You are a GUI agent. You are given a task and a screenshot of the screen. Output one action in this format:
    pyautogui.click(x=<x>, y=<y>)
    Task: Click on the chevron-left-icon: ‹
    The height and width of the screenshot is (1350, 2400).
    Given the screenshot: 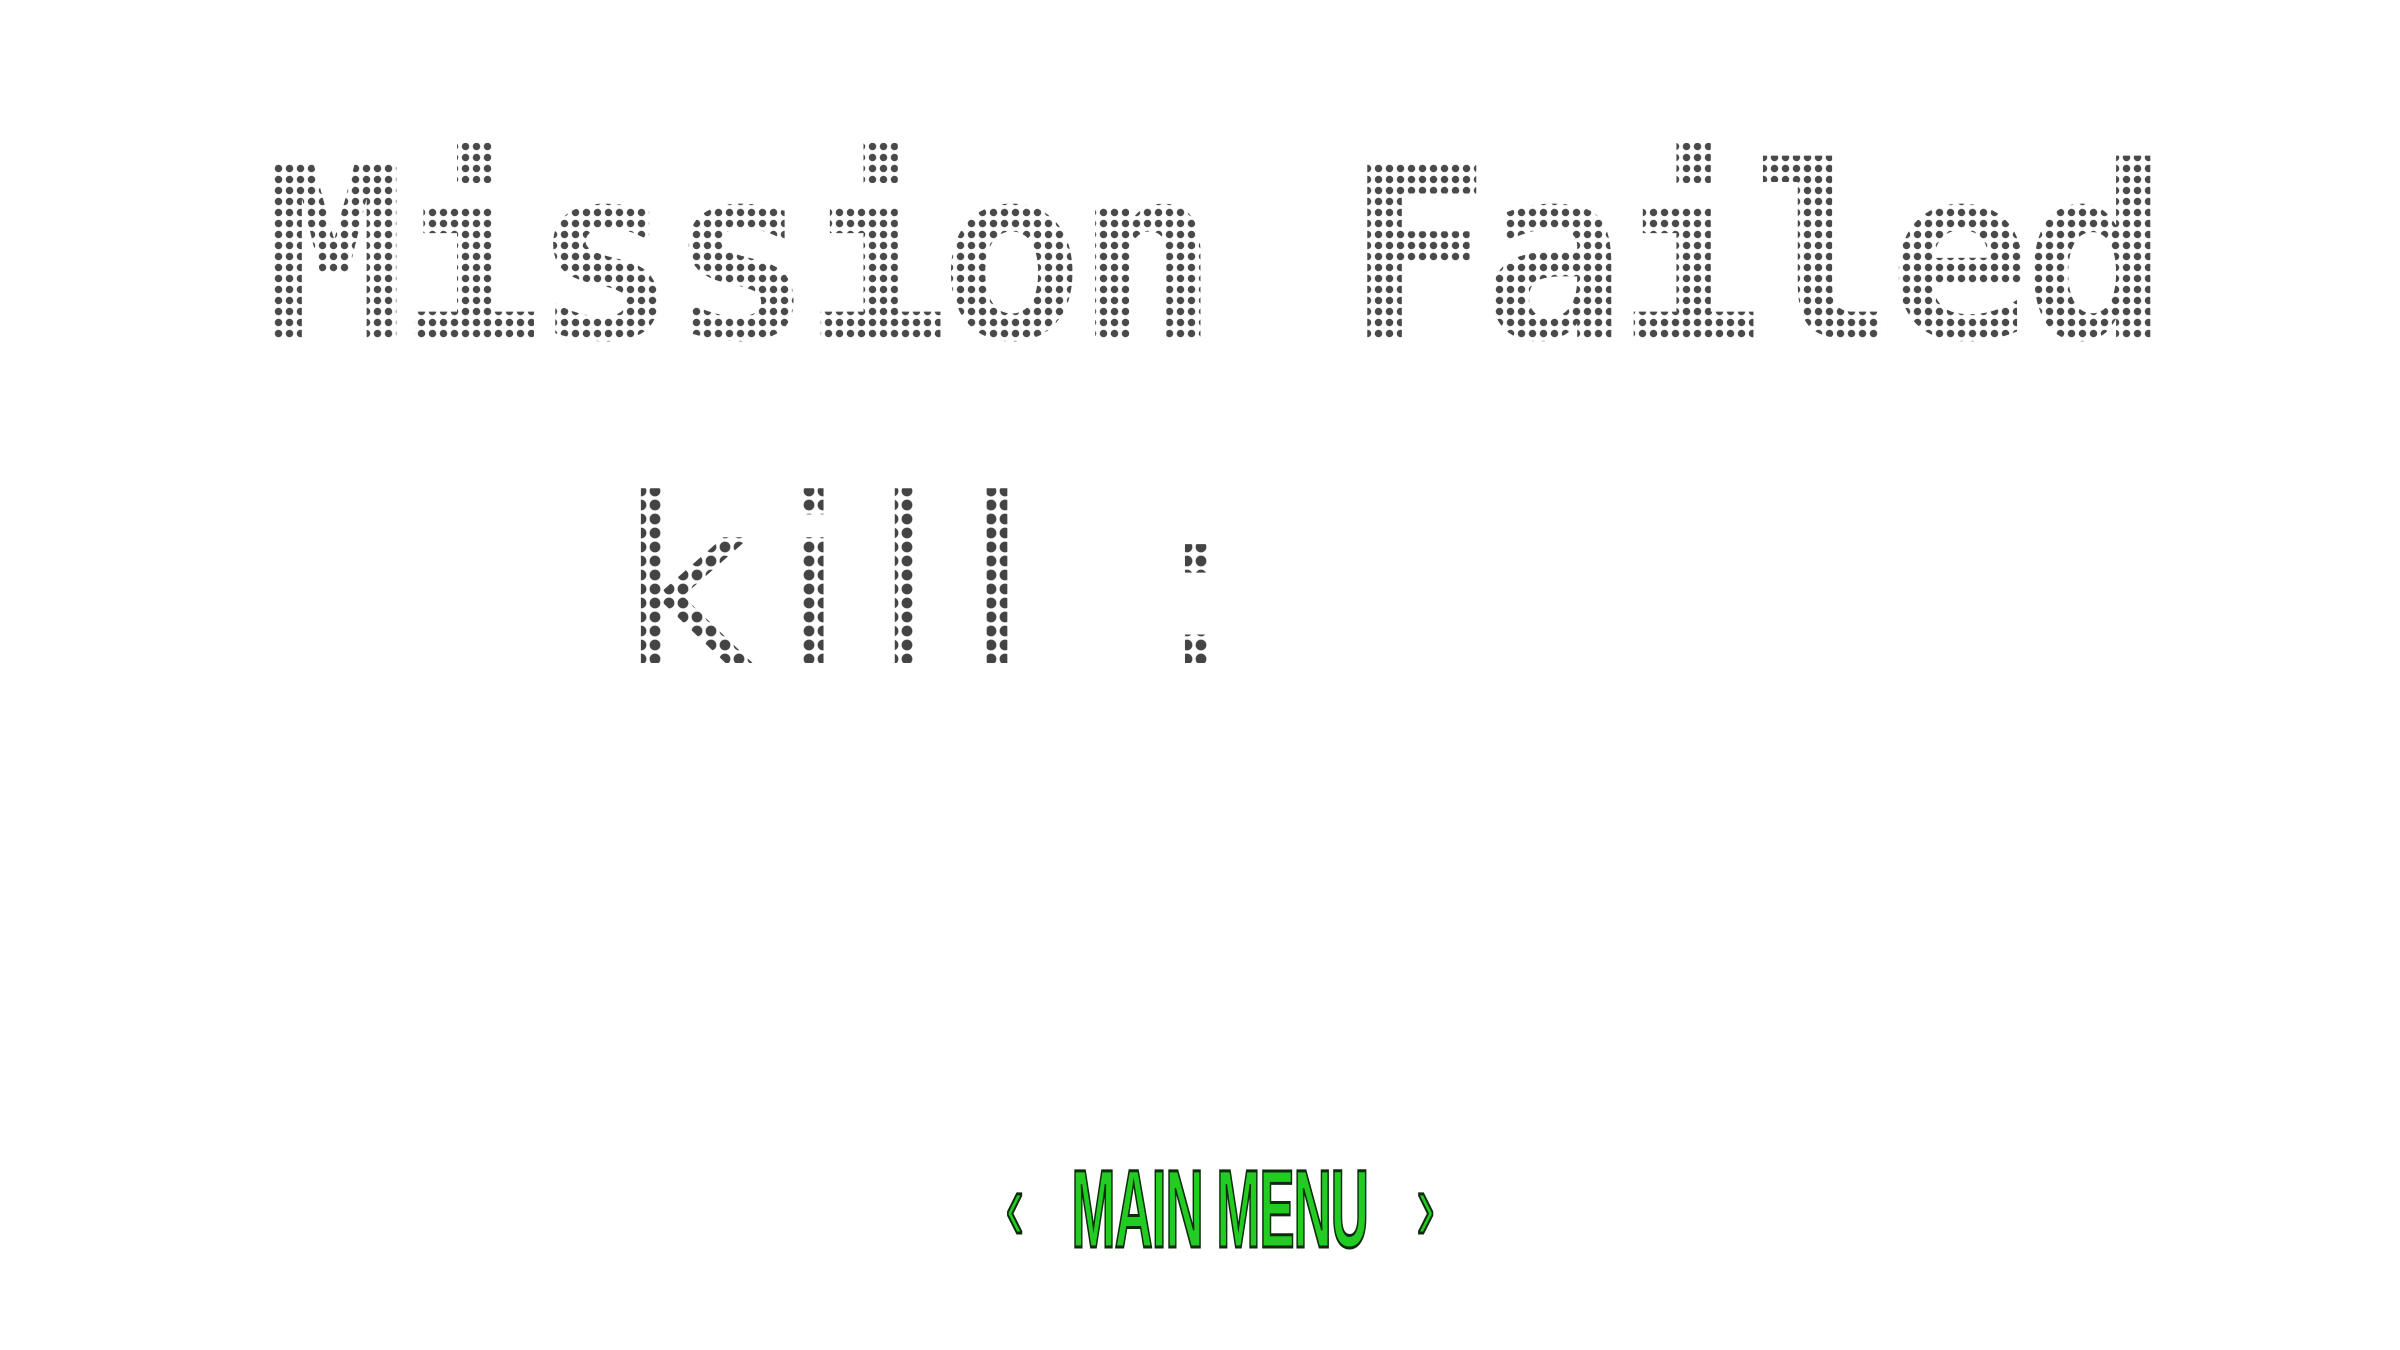 What is the action you would take?
    pyautogui.click(x=1015, y=1206)
    